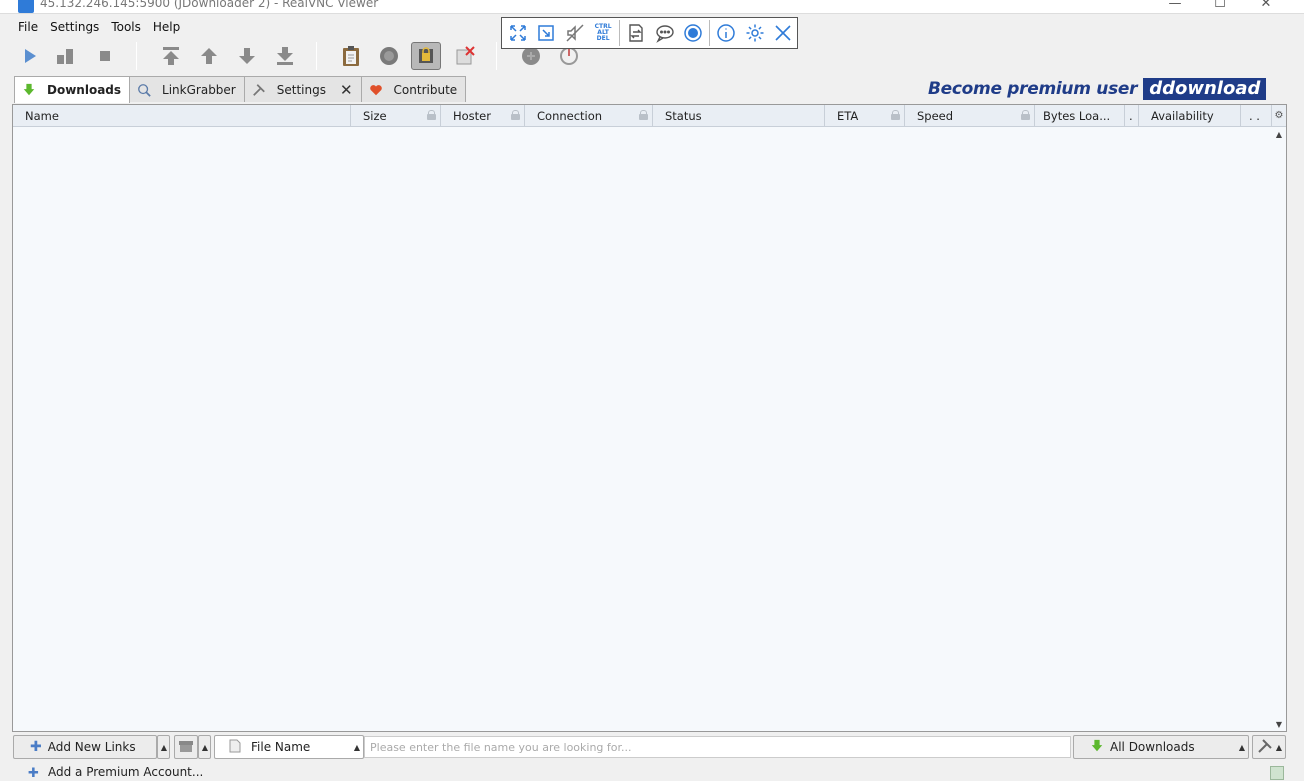 The width and height of the screenshot is (1304, 781). What do you see at coordinates (163, 747) in the screenshot?
I see `add-links-menu-arrow: ▲` at bounding box center [163, 747].